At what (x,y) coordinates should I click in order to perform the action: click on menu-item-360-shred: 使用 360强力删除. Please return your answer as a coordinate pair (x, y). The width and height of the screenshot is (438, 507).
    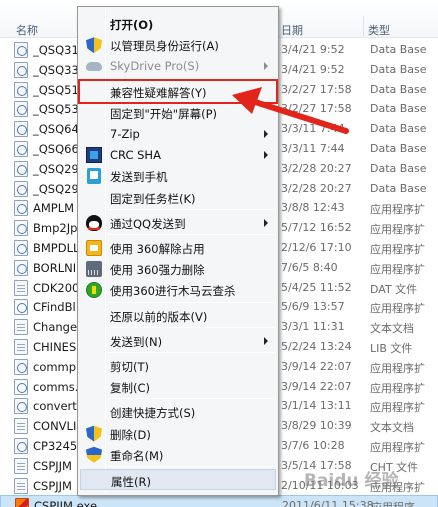
    Looking at the image, I should click on (178, 268).